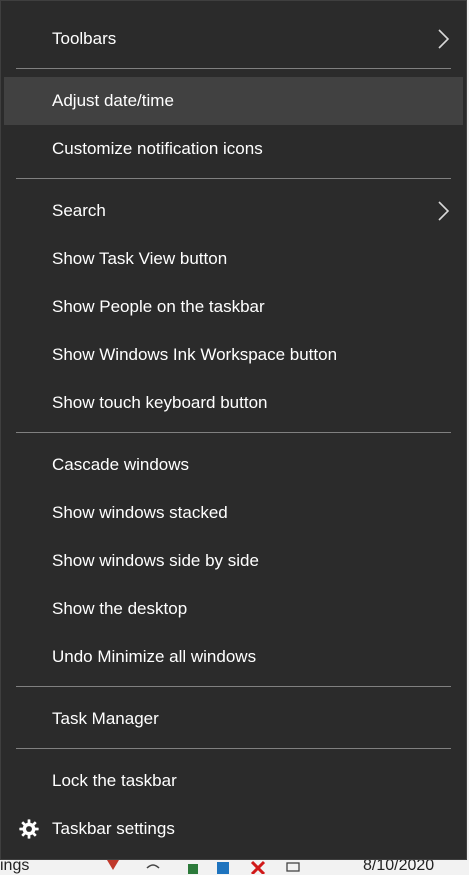 The width and height of the screenshot is (469, 875). What do you see at coordinates (114, 780) in the screenshot?
I see `menu-item-label: Lock the taskbar` at bounding box center [114, 780].